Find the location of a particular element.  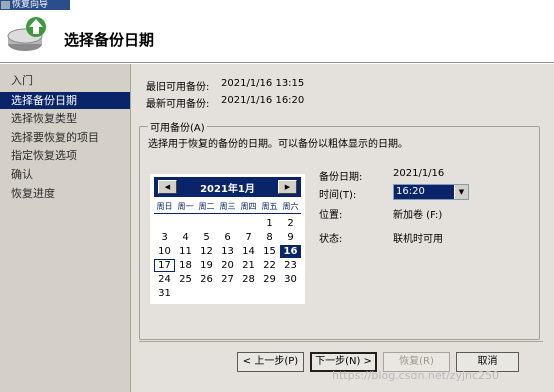

calendar-day: 14 is located at coordinates (248, 251).